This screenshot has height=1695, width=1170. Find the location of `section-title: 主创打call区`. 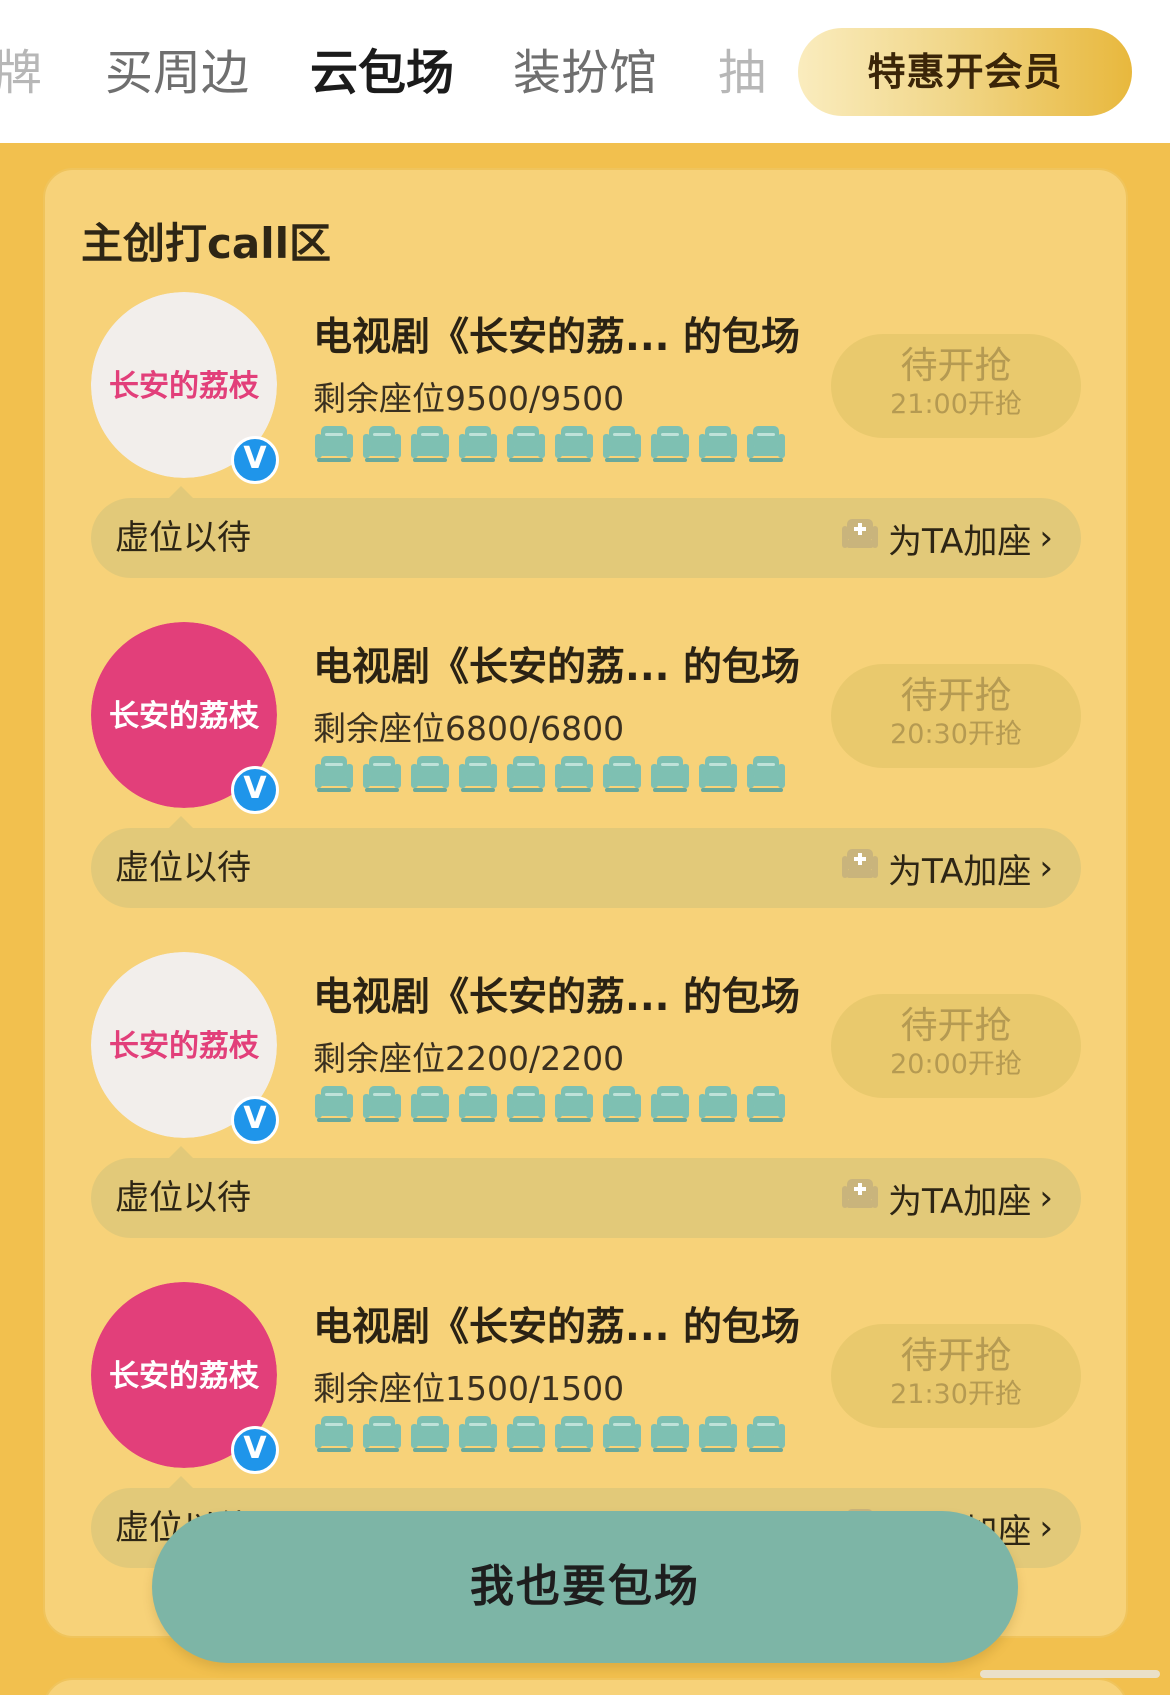

section-title: 主创打call区 is located at coordinates (206, 243).